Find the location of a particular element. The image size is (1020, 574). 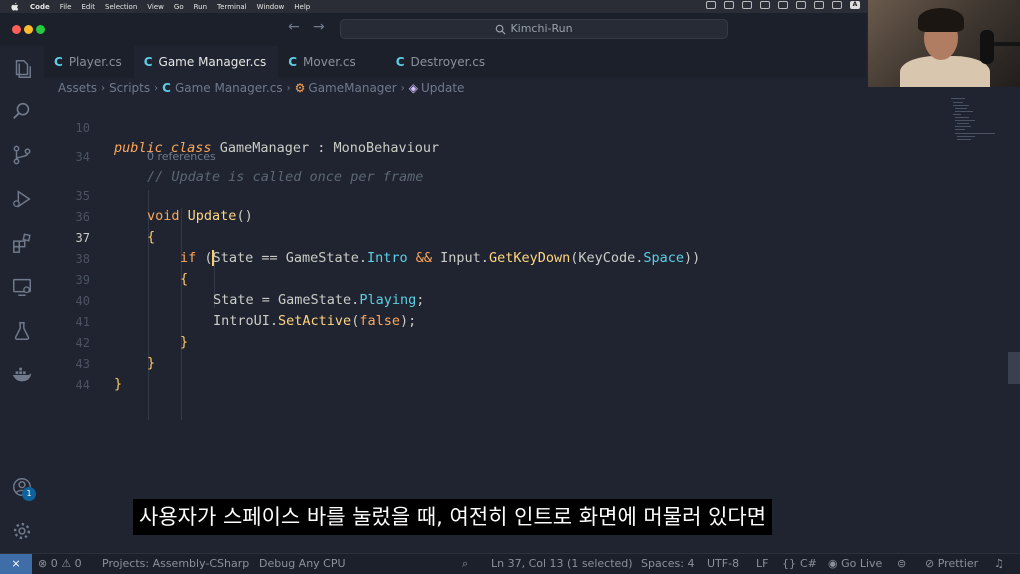

wifi-icon is located at coordinates (783, 5).